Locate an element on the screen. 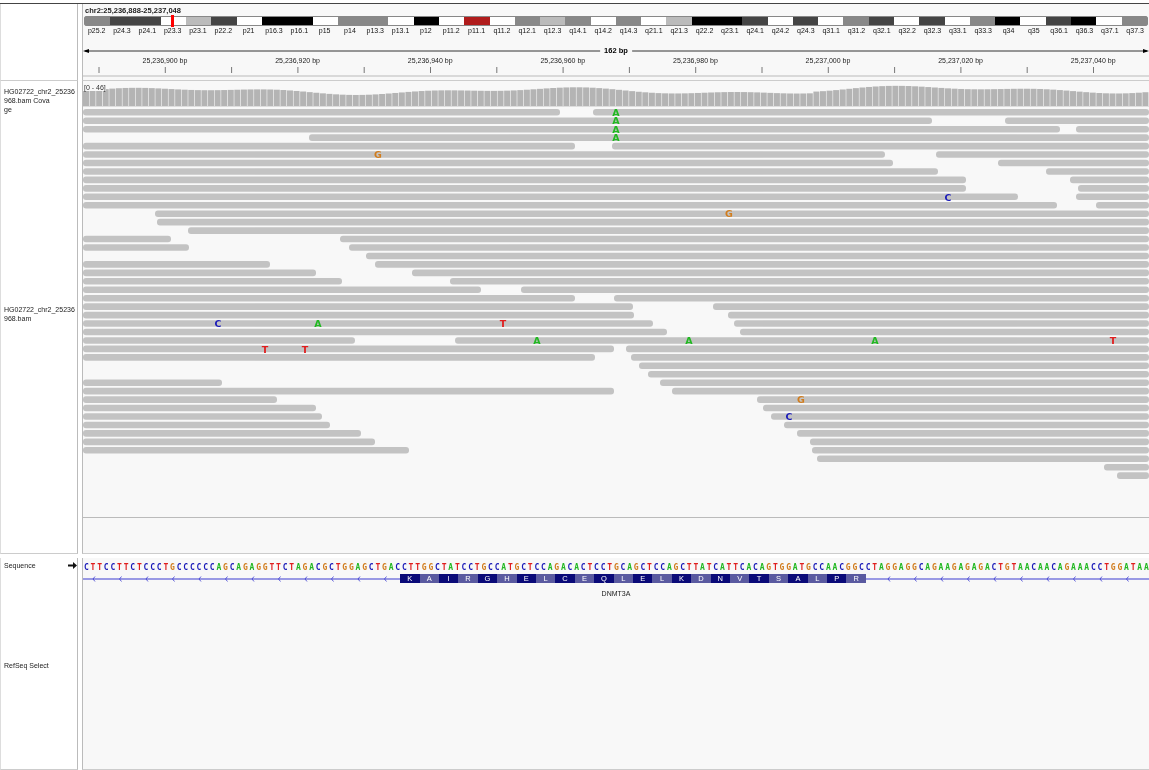 This screenshot has height=770, width=1149. sequence-text: CTTCCTTCTCCCTGCCCCCCAGCAGAGGTTCTAGACGCTGGAGCTGACCTTGGCTATCCTGCCATGCTCCAGACACTCCTGCAGCTCCAGCTTATCATTCACAGTGGATGCCAACGGCCTAGGAGGCAGAAGAGAGACTGTAACAACAGAAACCTGGATAA is located at coordinates (616, 567).